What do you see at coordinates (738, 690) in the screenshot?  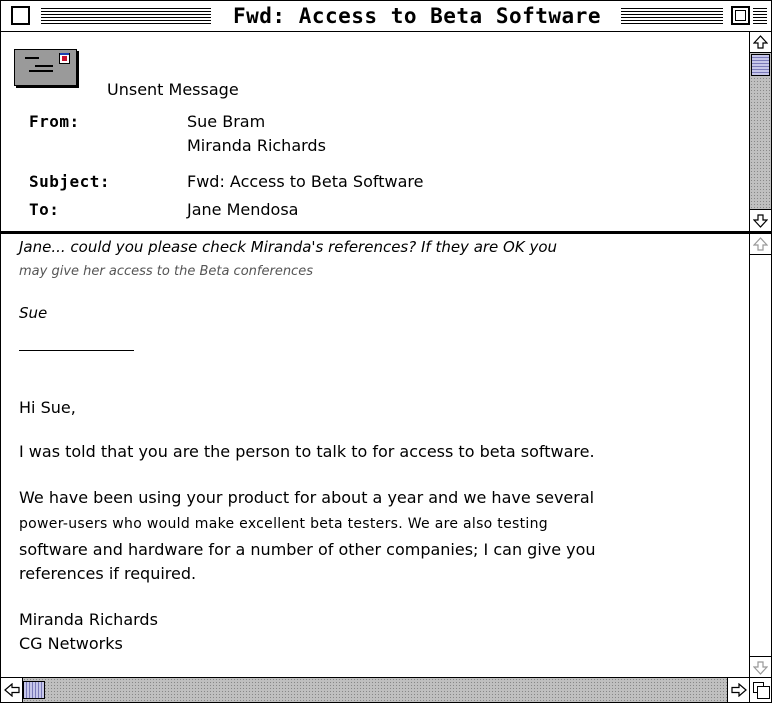 I see `scroll-right-arrow-icon` at bounding box center [738, 690].